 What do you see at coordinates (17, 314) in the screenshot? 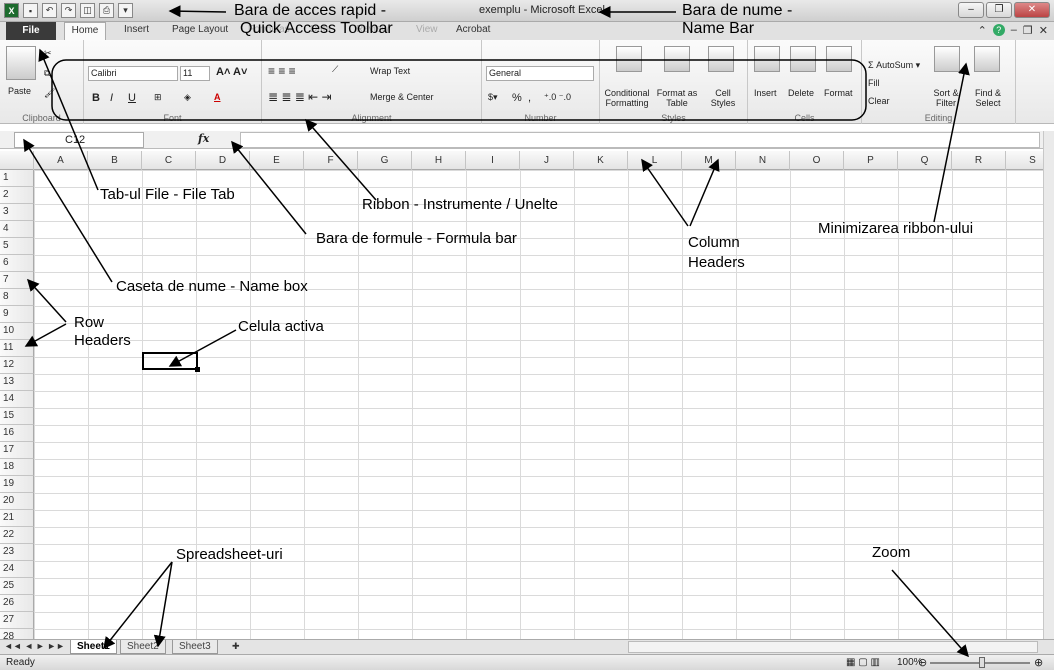
I see `row-header: 9` at bounding box center [17, 314].